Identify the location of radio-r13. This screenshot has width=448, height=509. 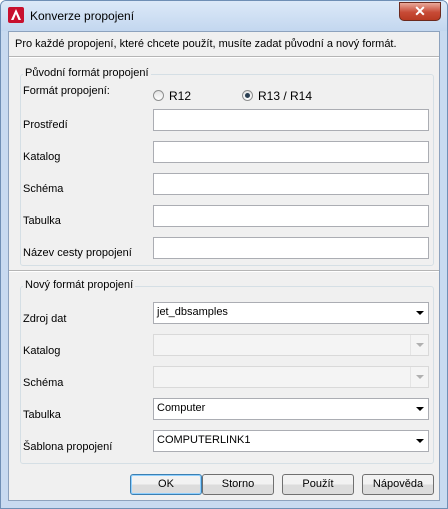
(247, 95).